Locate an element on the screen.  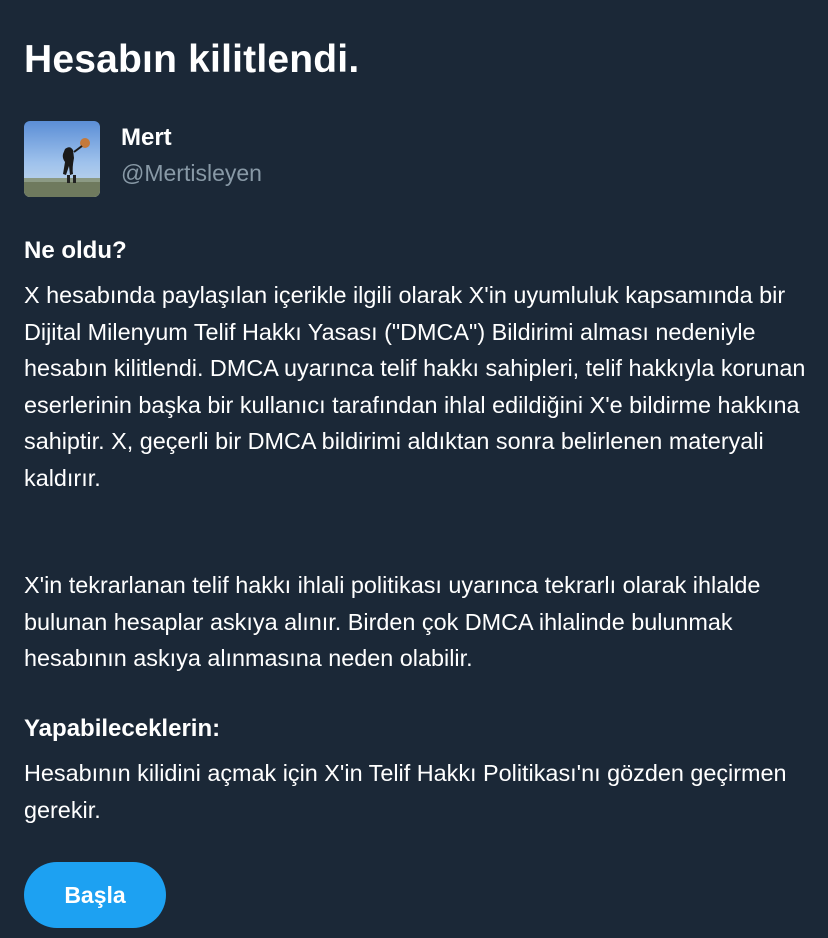
account-handle: @Mertisleyen is located at coordinates (191, 173).